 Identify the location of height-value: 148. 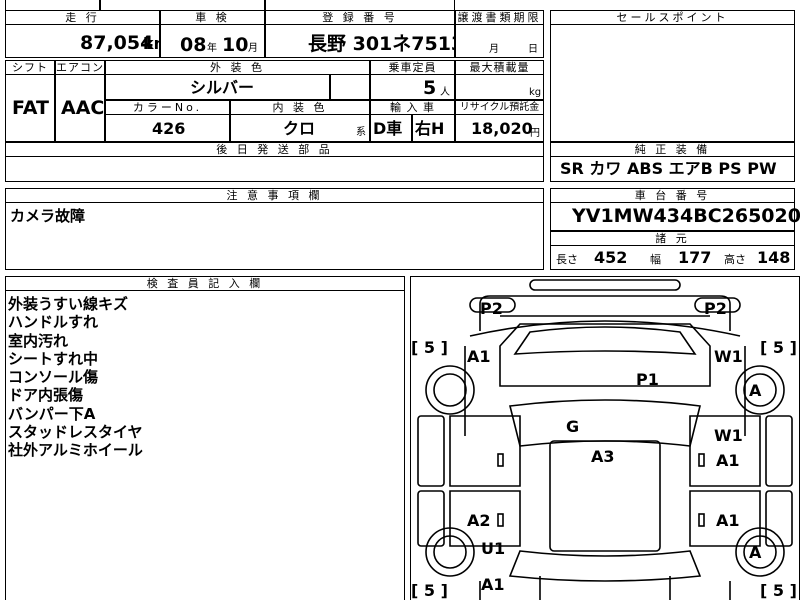
(774, 257).